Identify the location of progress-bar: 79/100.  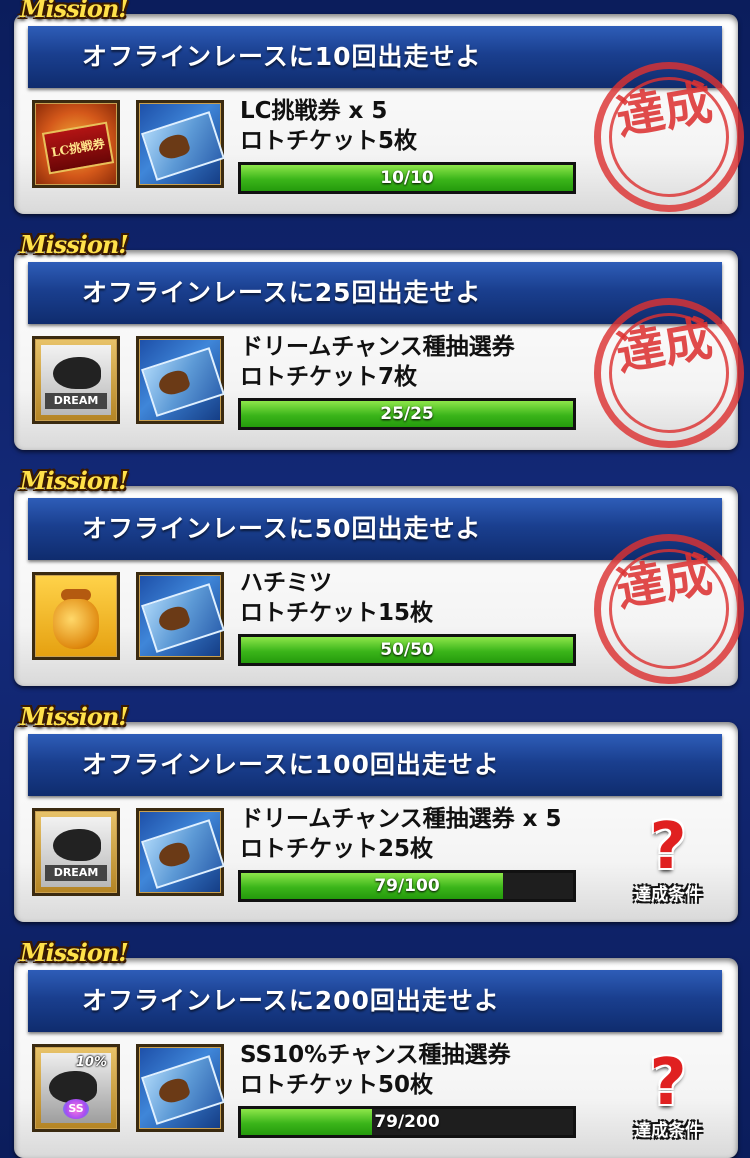
(407, 886).